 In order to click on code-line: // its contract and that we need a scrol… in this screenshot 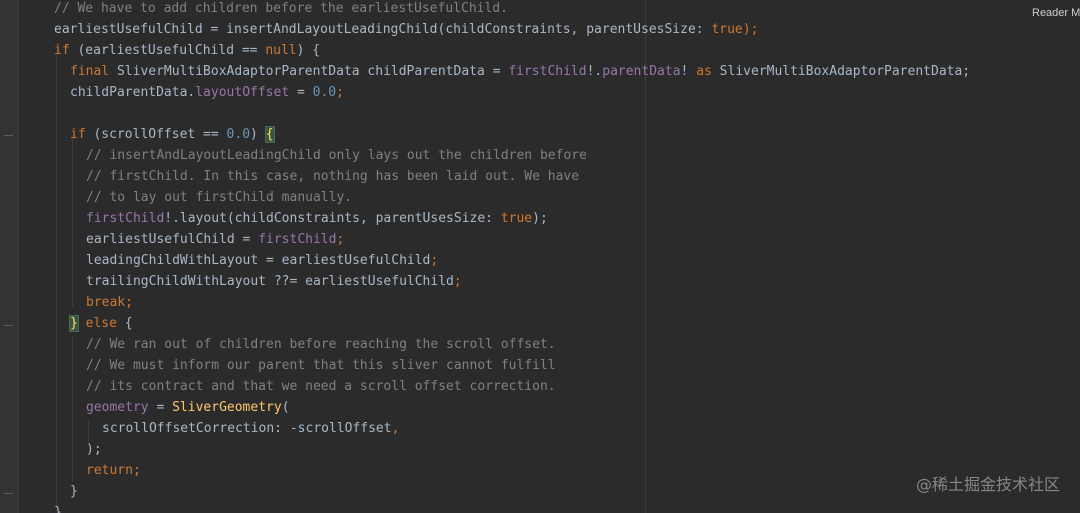, I will do `click(567, 386)`.